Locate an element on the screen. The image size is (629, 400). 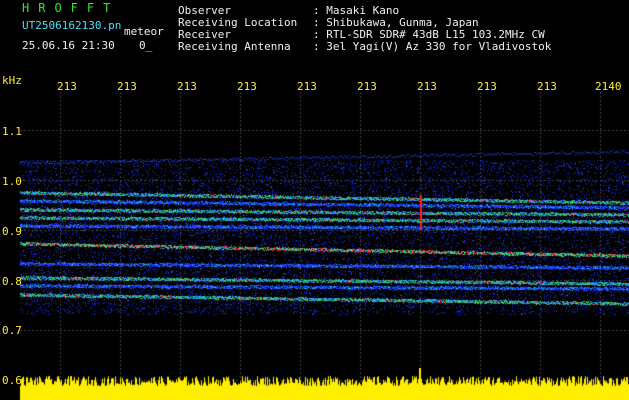
y-tick-label: 1.0 is located at coordinates (12, 181).